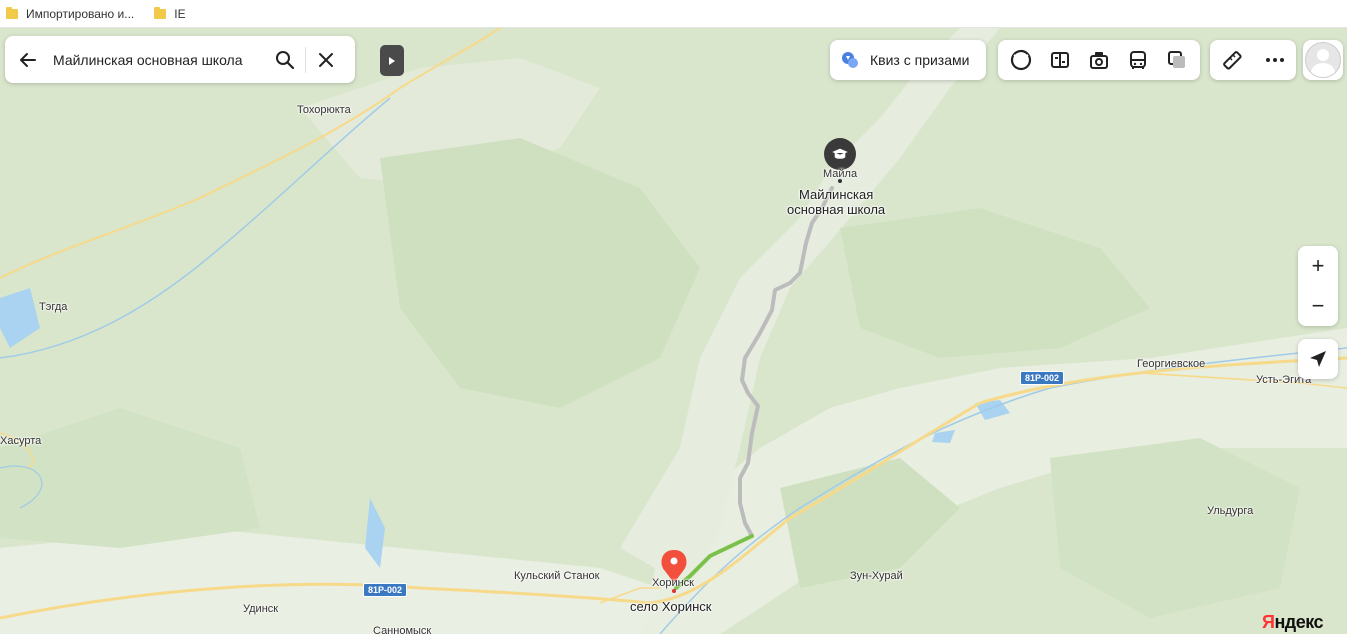 The height and width of the screenshot is (634, 1347). I want to click on place-label: Майла, so click(840, 174).